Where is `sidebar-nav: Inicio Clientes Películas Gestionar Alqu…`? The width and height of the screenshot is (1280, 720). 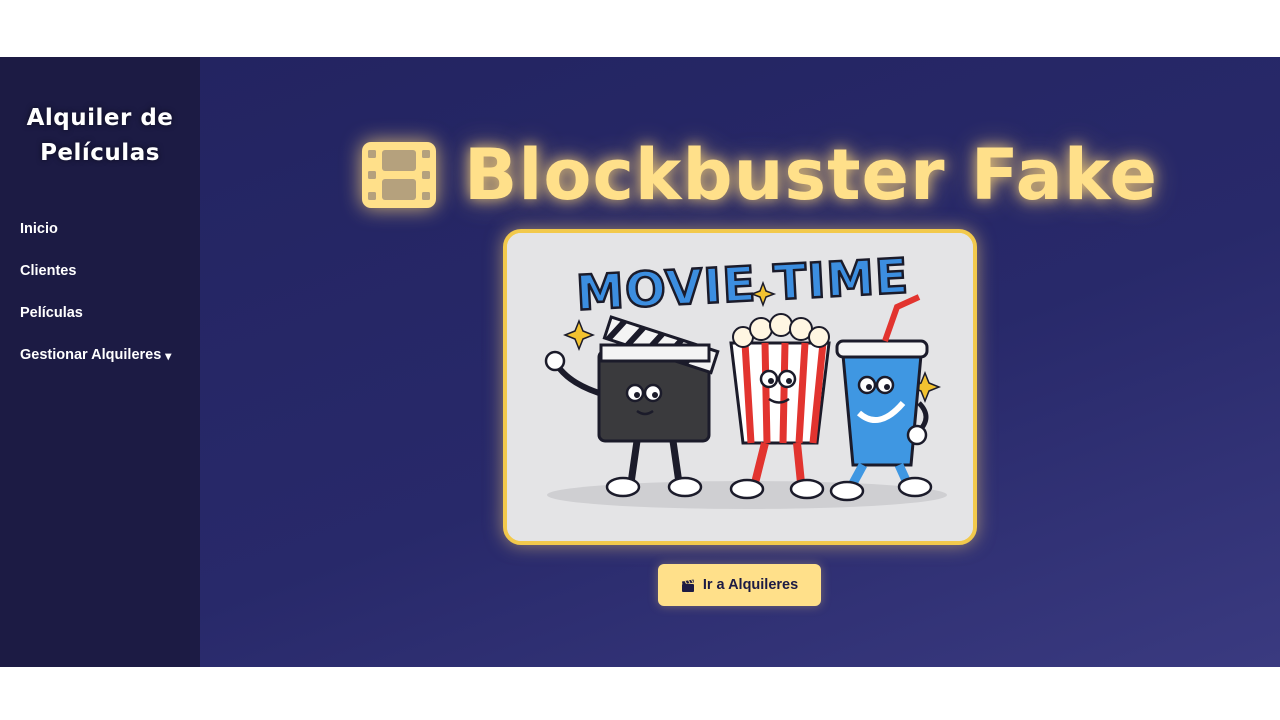
sidebar-nav: Inicio Clientes Películas Gestionar Alqu… is located at coordinates (100, 292).